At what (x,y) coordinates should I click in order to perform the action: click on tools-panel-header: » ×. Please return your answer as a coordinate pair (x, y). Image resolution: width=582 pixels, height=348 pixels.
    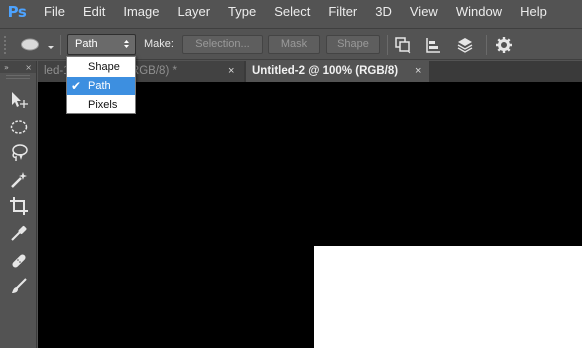
    Looking at the image, I should click on (18, 67).